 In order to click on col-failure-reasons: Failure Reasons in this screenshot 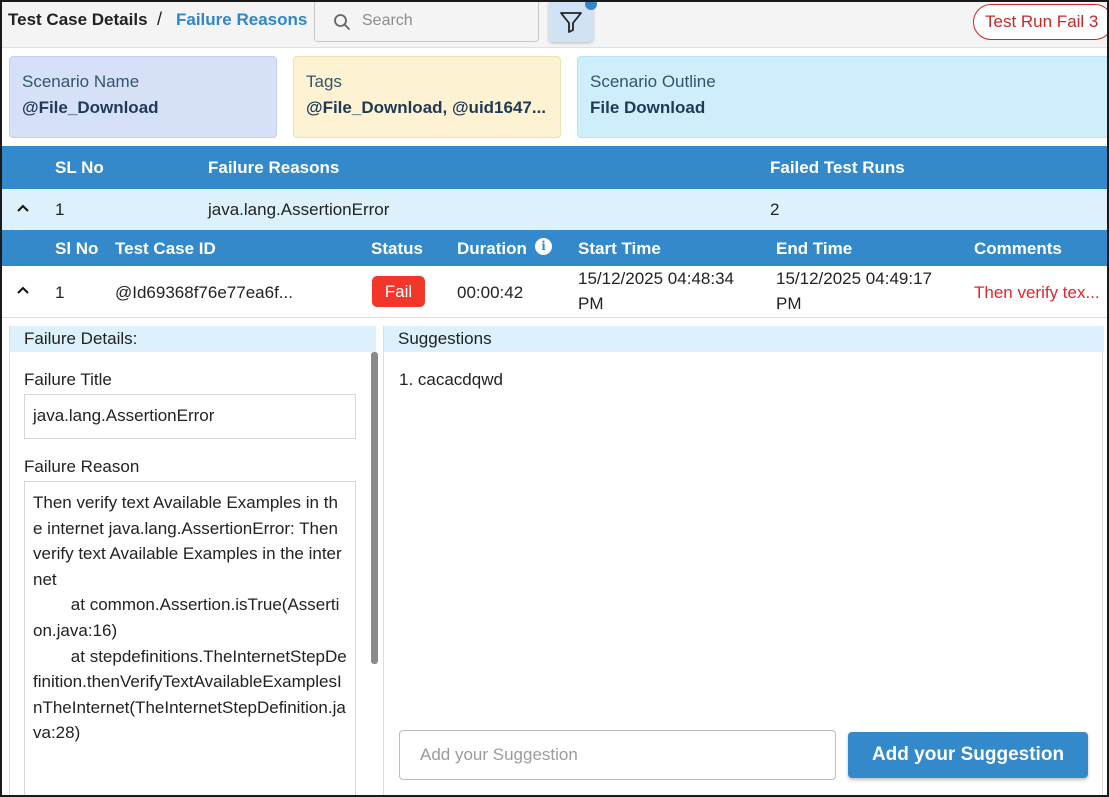, I will do `click(273, 168)`.